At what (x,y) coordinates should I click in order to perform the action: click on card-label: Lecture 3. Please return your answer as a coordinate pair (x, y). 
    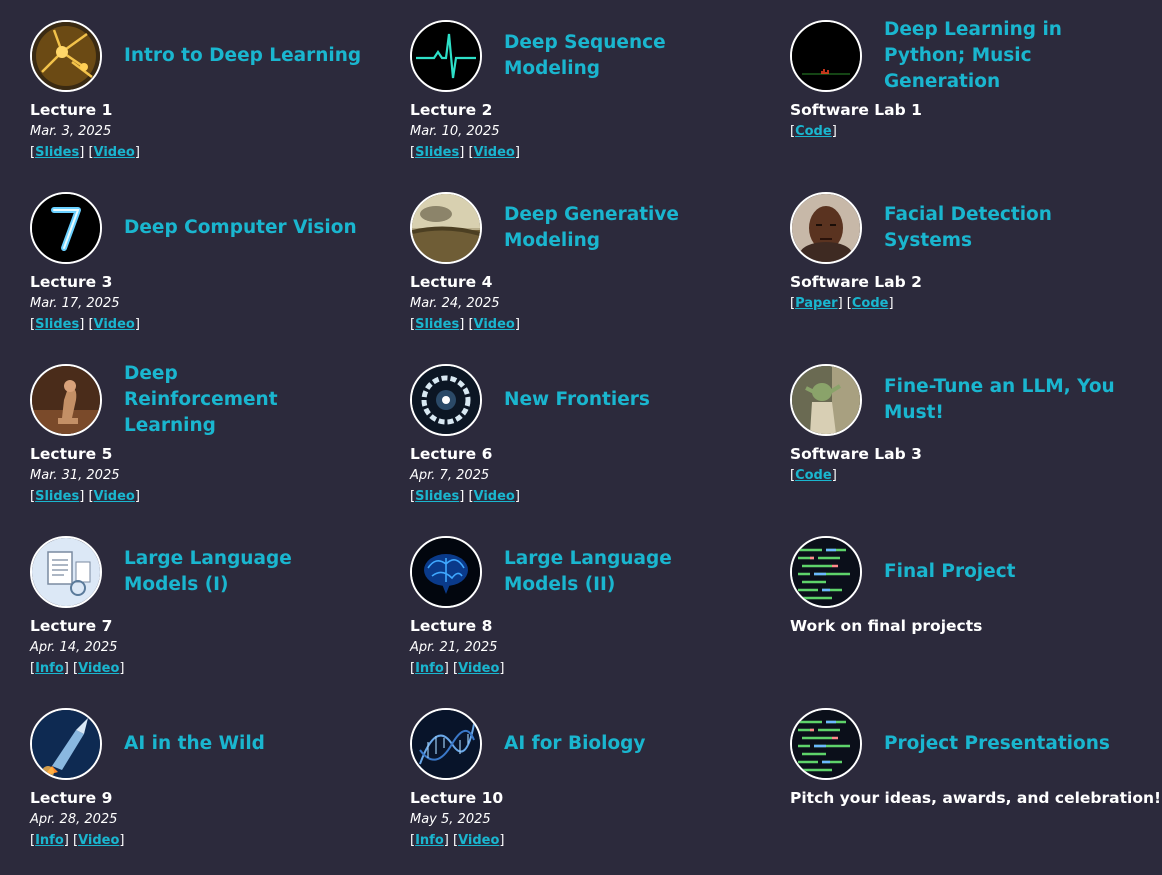
    Looking at the image, I should click on (71, 282).